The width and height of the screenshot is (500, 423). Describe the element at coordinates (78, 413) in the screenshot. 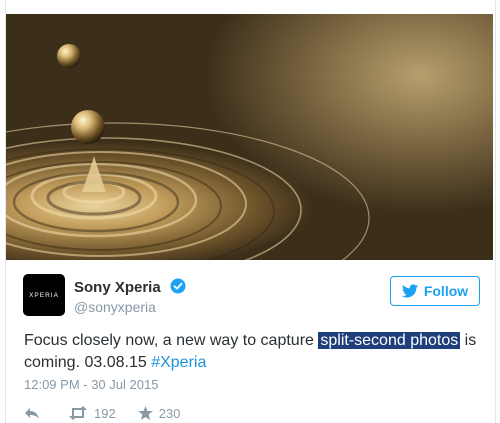

I see `retweet-icon` at that location.